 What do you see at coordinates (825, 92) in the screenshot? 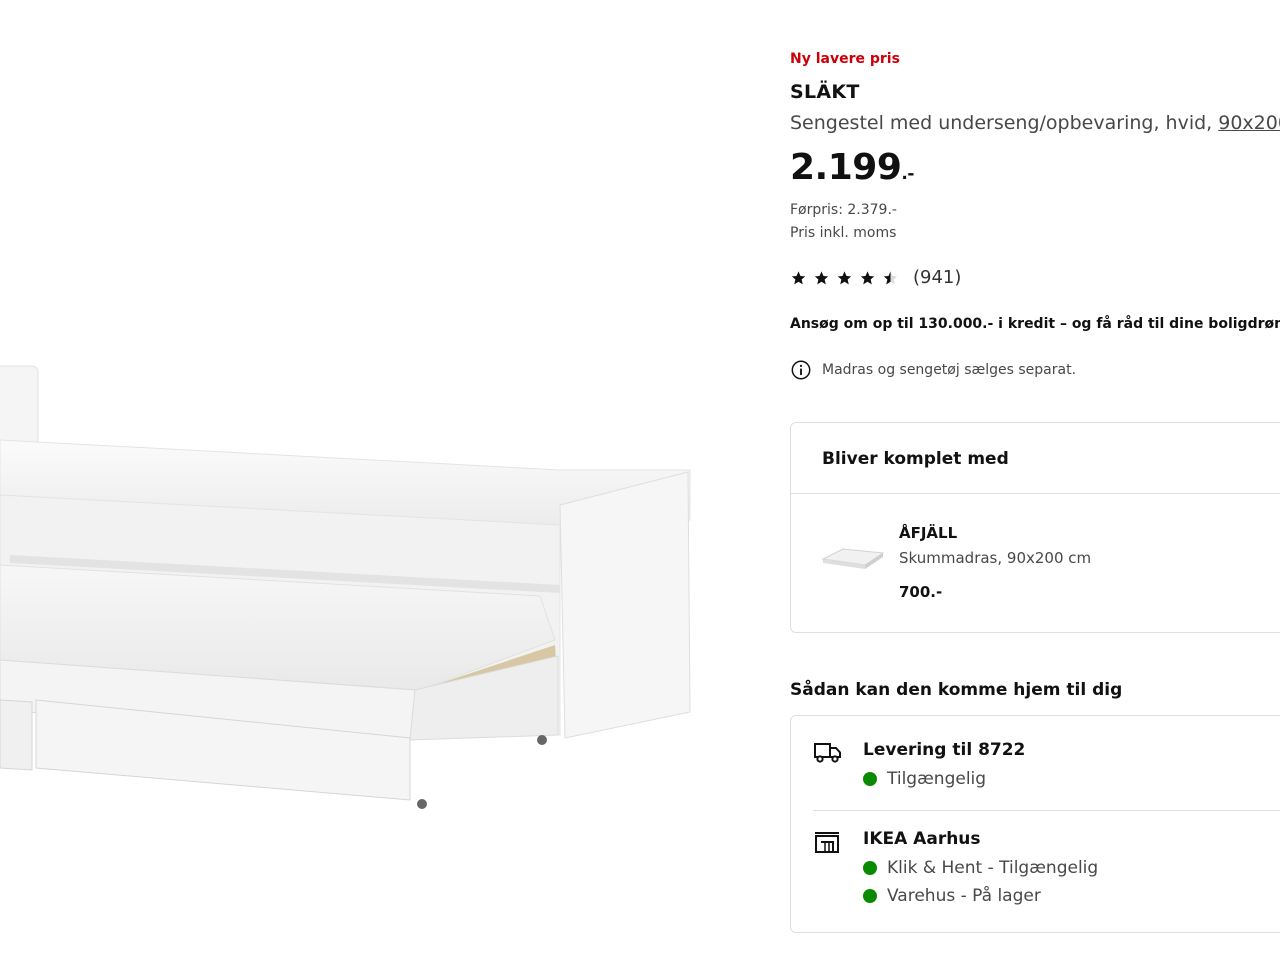
I see `product-name: SLÄKT` at bounding box center [825, 92].